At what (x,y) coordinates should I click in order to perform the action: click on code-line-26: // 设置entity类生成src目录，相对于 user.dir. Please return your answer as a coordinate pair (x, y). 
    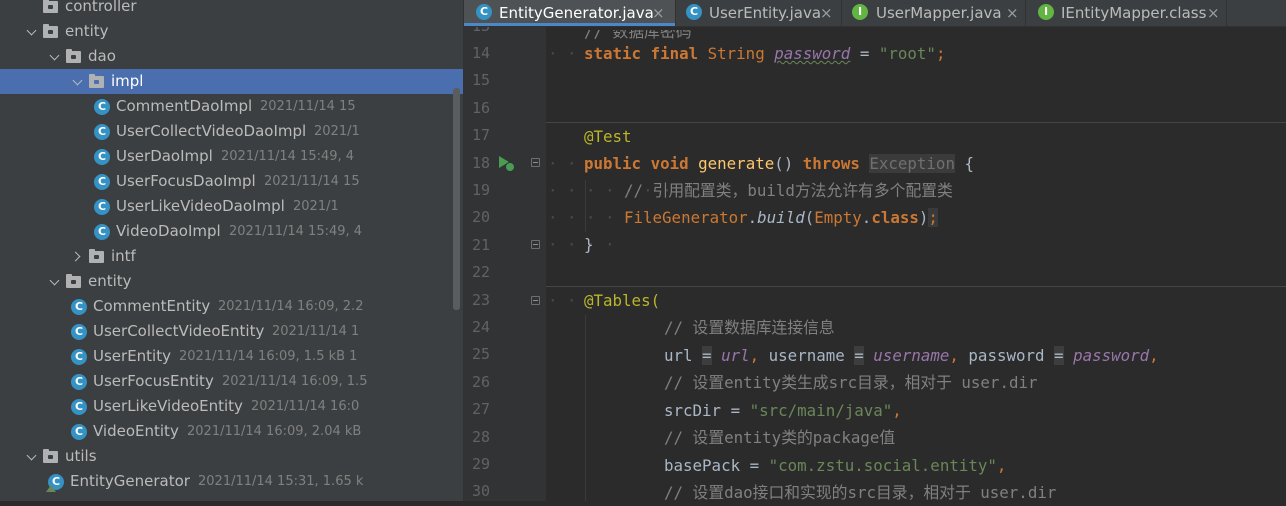
    Looking at the image, I should click on (851, 382).